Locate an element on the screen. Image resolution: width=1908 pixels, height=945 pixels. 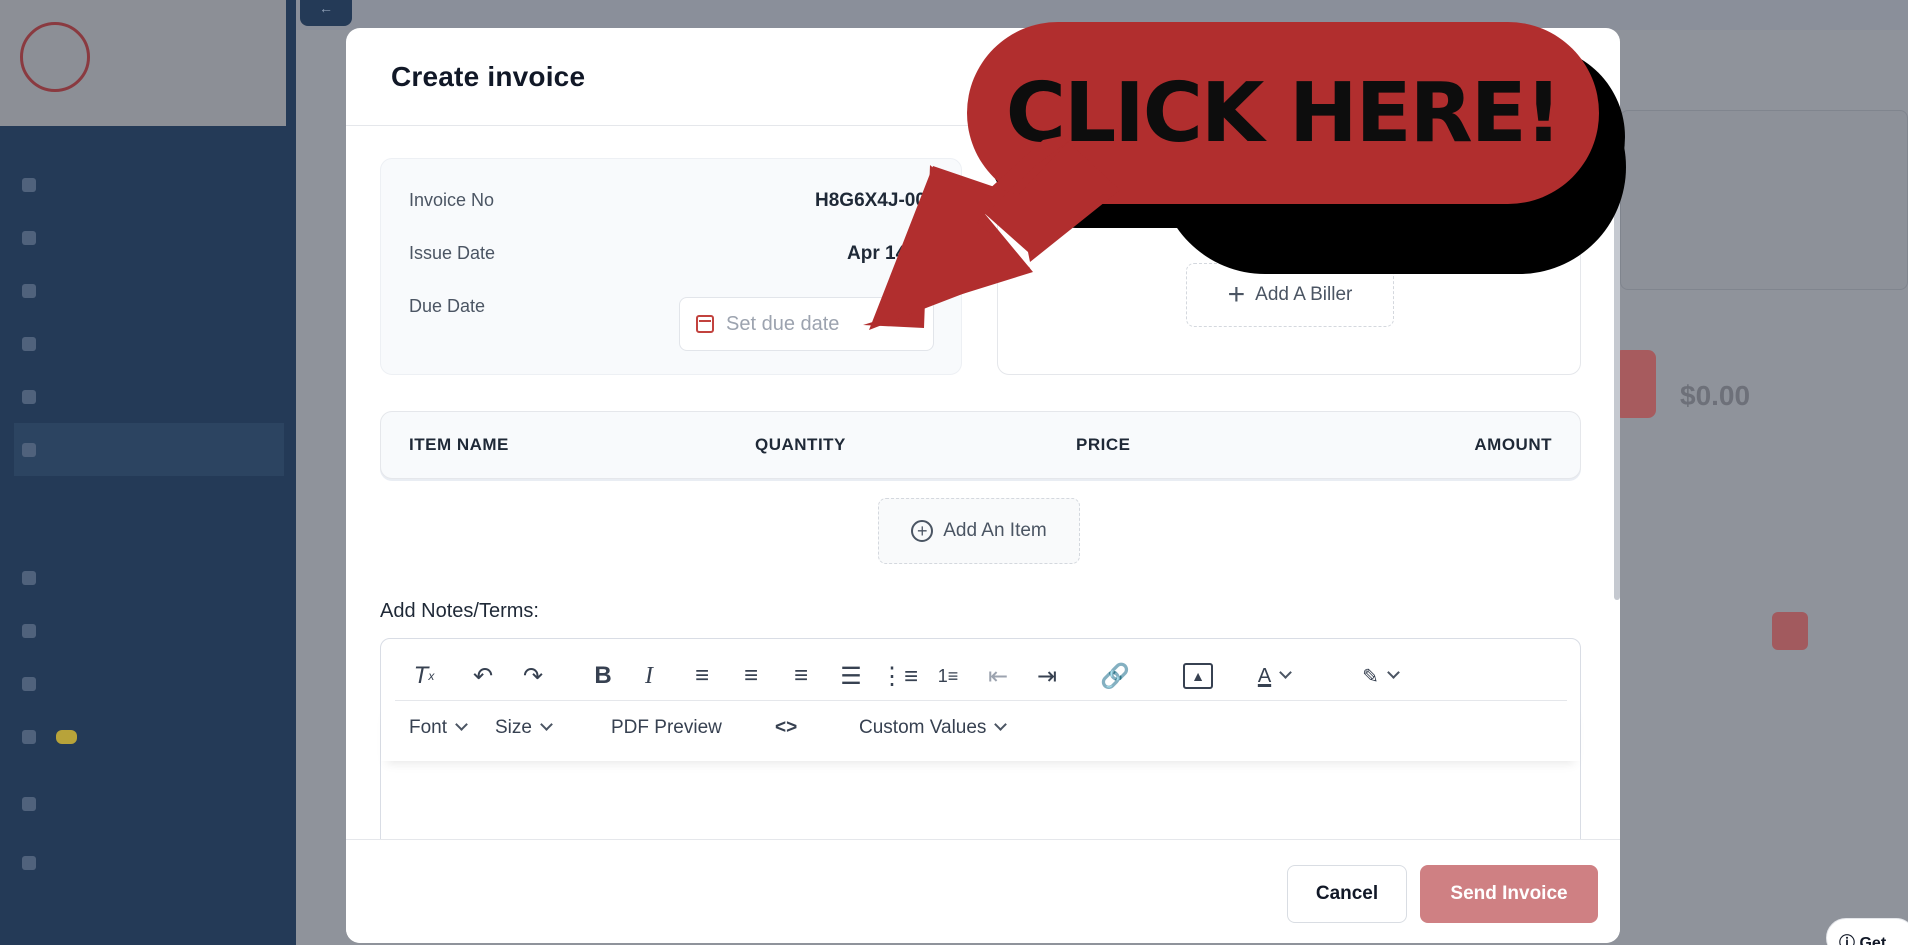
items-table-header: ITEM NAME QUANTITY PRICE AMOUNT is located at coordinates (980, 445).